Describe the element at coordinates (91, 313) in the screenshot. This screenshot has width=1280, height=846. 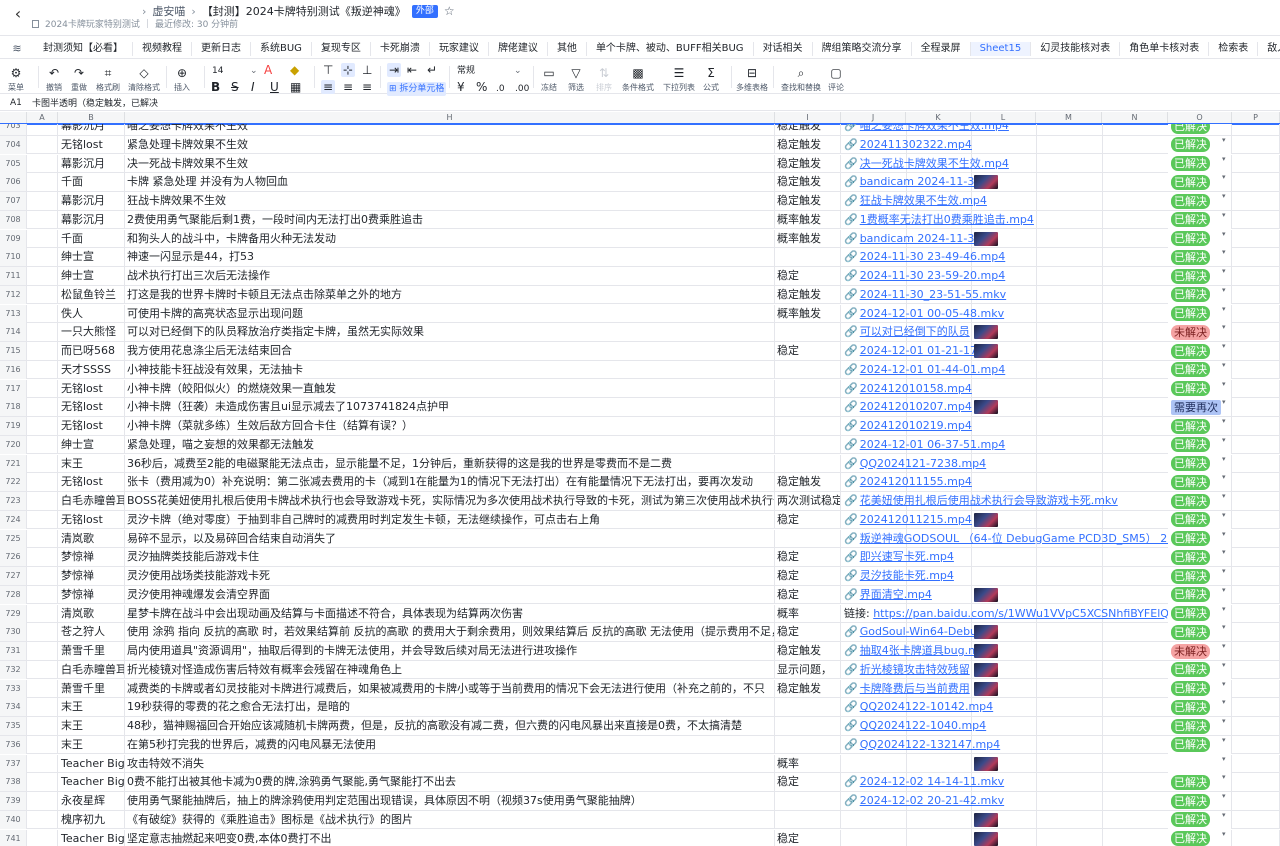
I see `cell-reporter: 佚人` at that location.